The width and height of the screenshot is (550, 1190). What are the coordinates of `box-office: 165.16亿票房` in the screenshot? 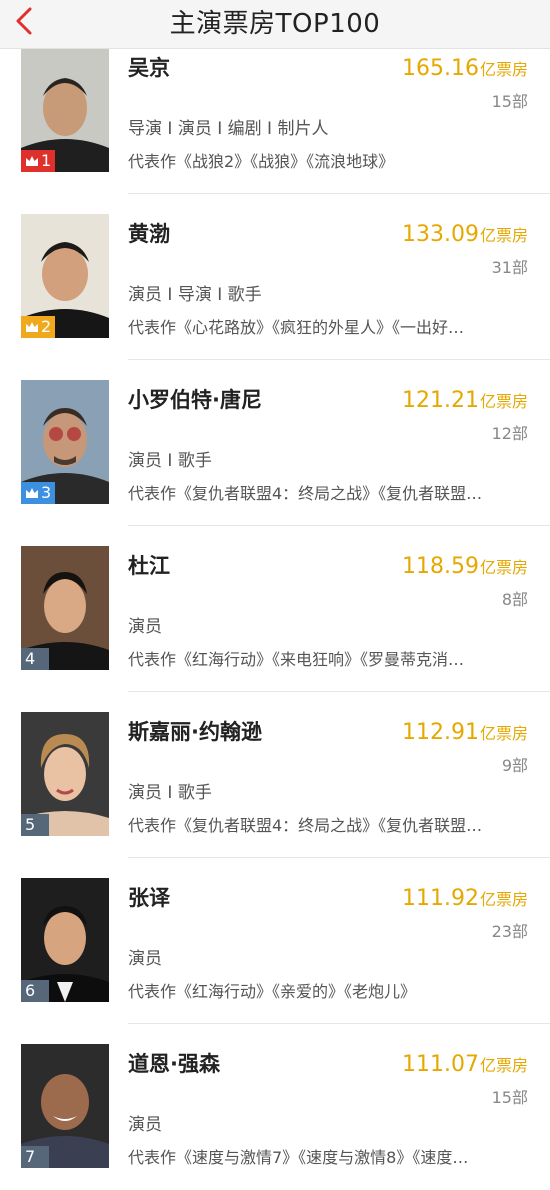 It's located at (465, 68).